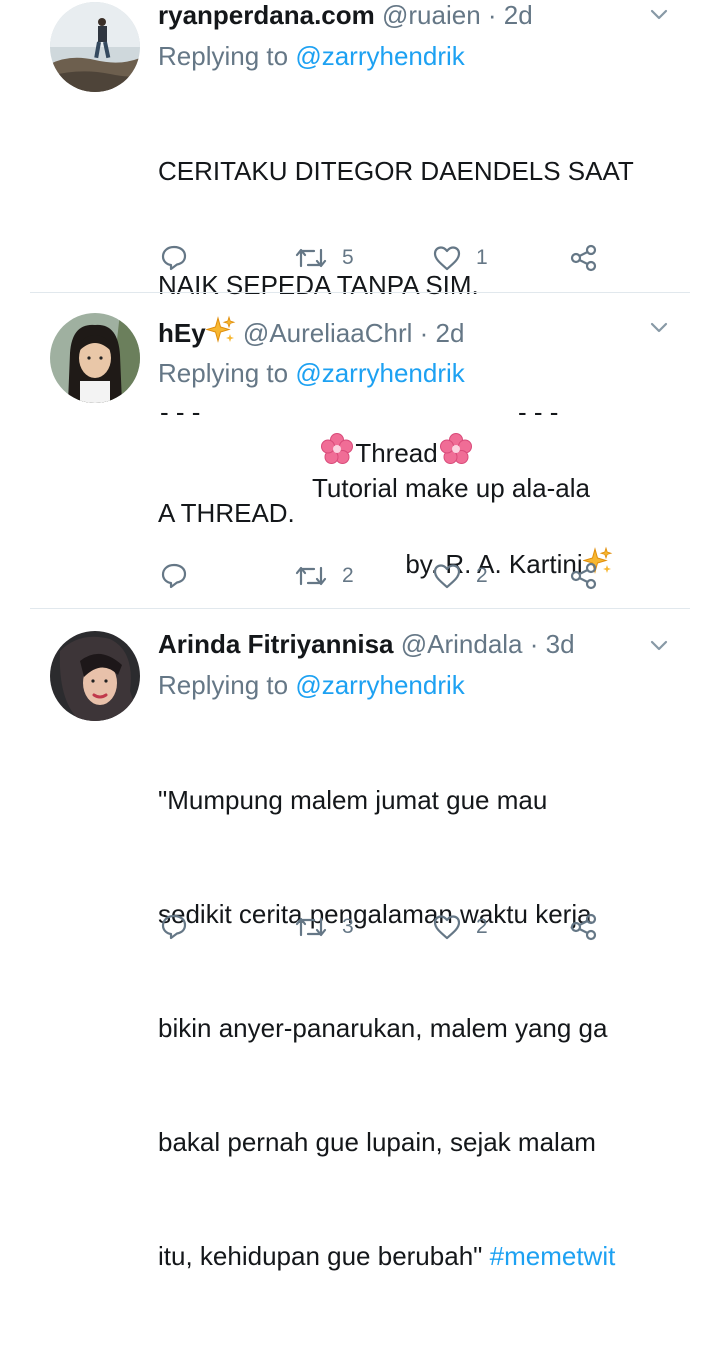  I want to click on user-handle: @ruaien, so click(431, 15).